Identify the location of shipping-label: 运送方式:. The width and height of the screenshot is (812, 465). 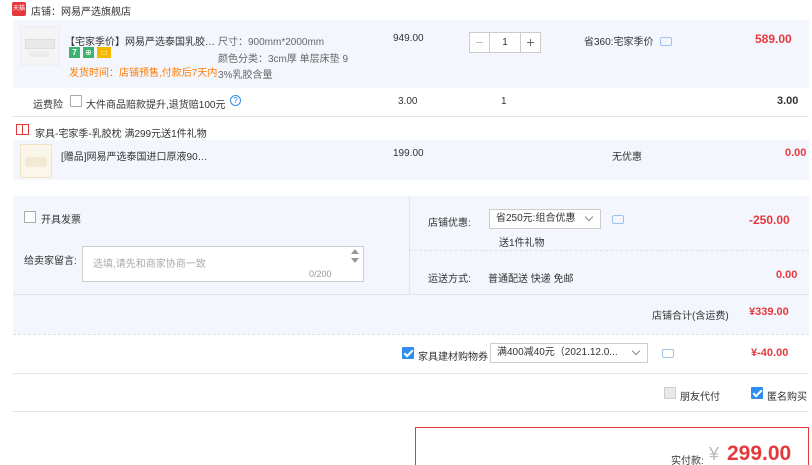
(449, 279).